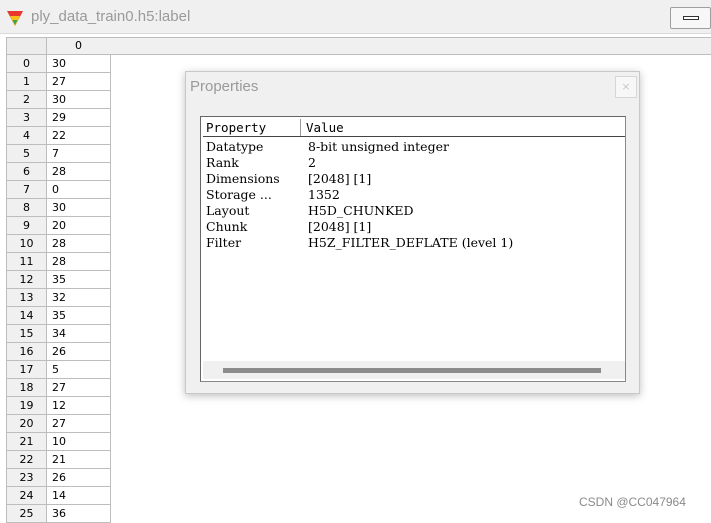 The image size is (711, 523). I want to click on cell-value: 0, so click(78, 189).